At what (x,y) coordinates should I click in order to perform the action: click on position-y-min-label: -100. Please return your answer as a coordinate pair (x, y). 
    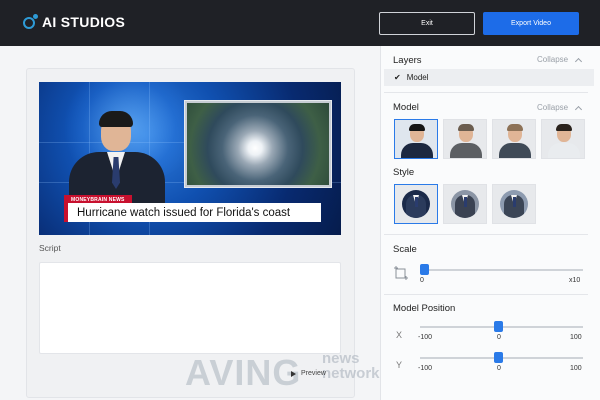
    Looking at the image, I should click on (425, 368).